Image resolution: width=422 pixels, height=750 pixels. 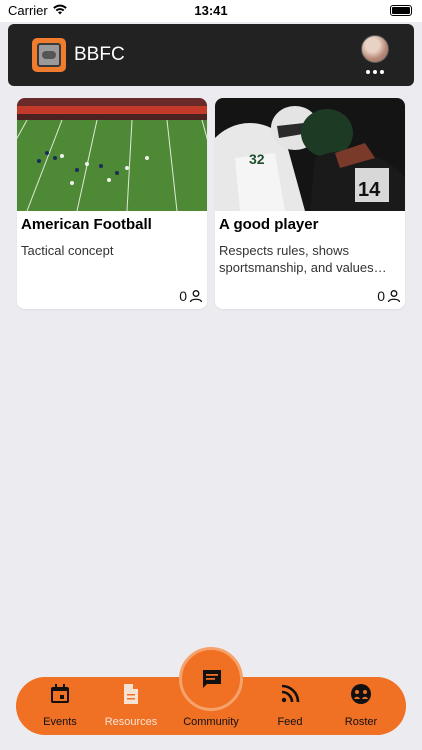 I want to click on nav-events: Events, so click(x=60, y=707).